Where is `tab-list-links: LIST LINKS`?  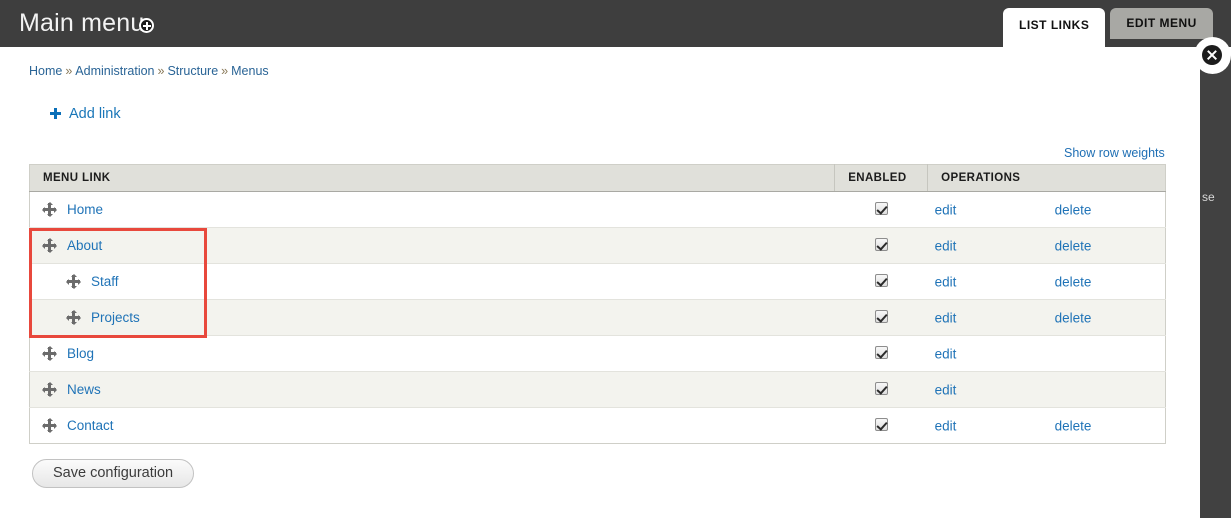
tab-list-links: LIST LINKS is located at coordinates (1054, 27).